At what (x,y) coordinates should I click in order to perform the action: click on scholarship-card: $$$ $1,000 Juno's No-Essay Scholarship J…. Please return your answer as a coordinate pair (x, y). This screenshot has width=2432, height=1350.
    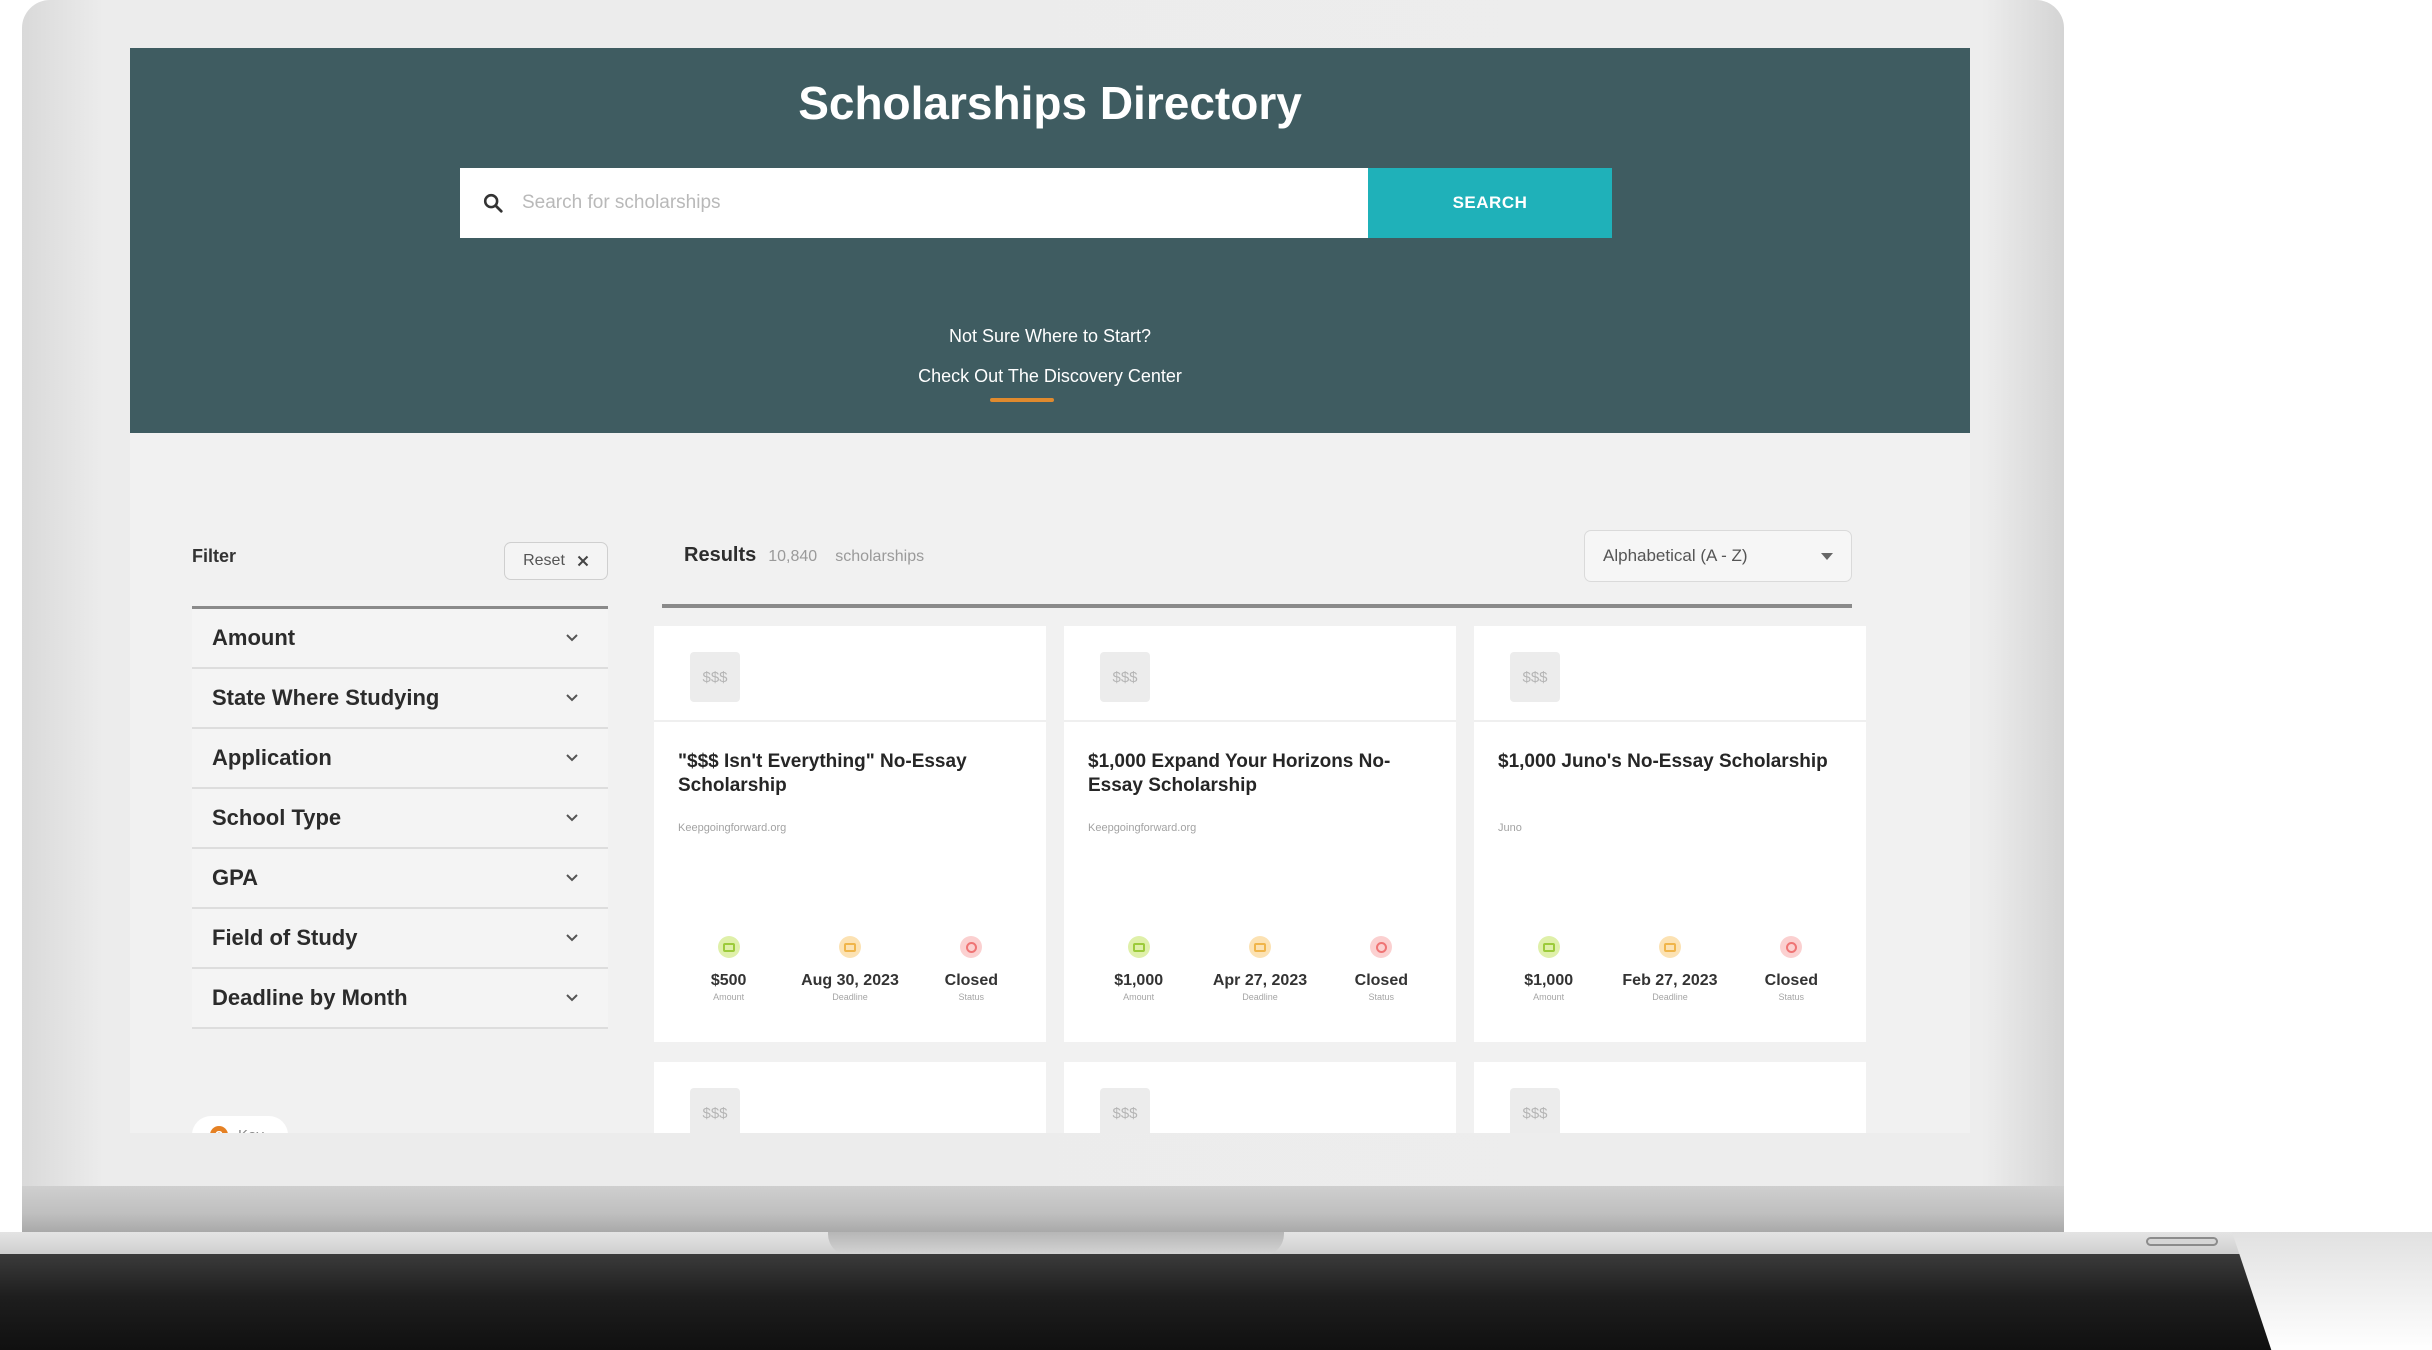
    Looking at the image, I should click on (1670, 834).